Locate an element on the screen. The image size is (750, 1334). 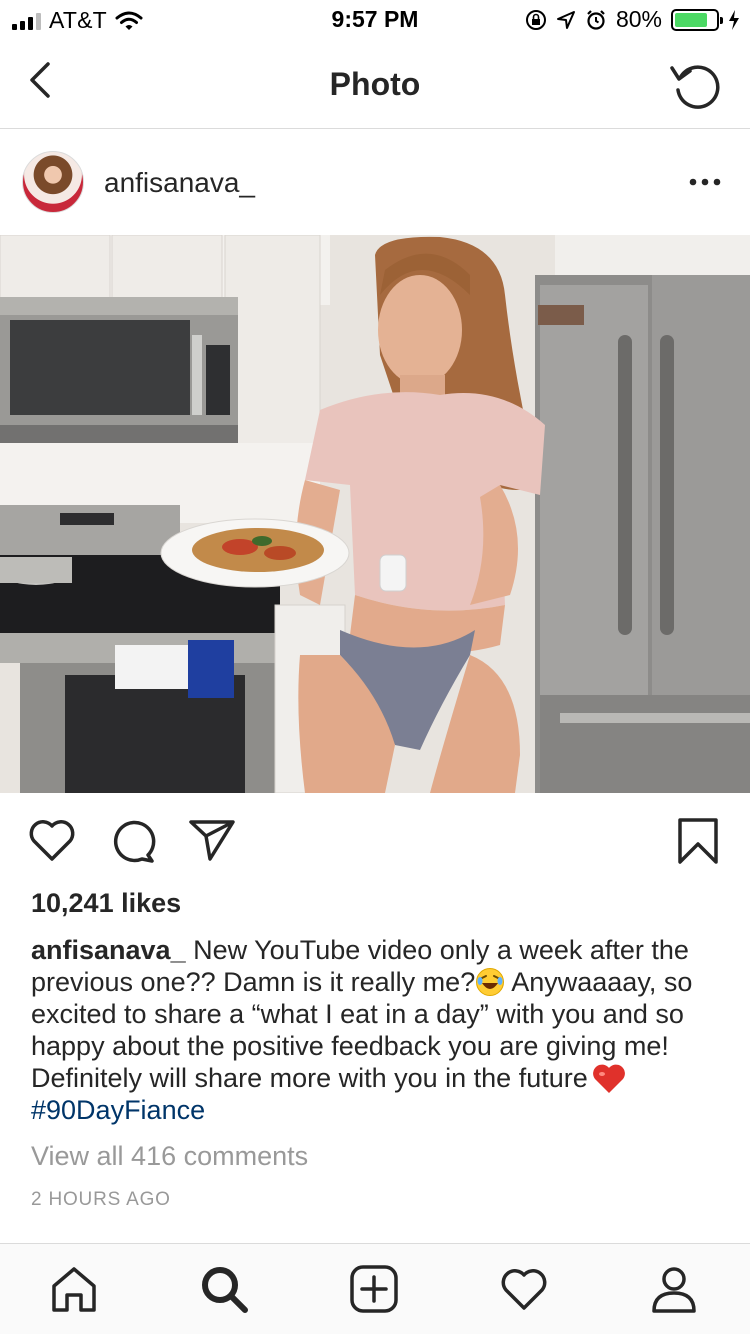
hashtag-link: #90DayFiance is located at coordinates (118, 1110).